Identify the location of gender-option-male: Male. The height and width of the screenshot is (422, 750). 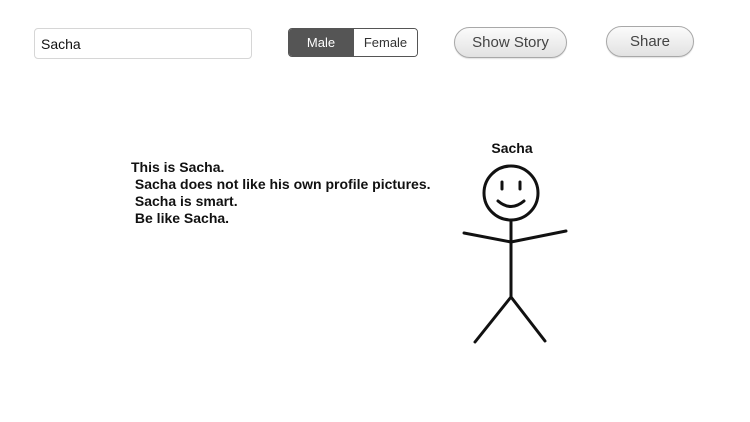
(321, 42).